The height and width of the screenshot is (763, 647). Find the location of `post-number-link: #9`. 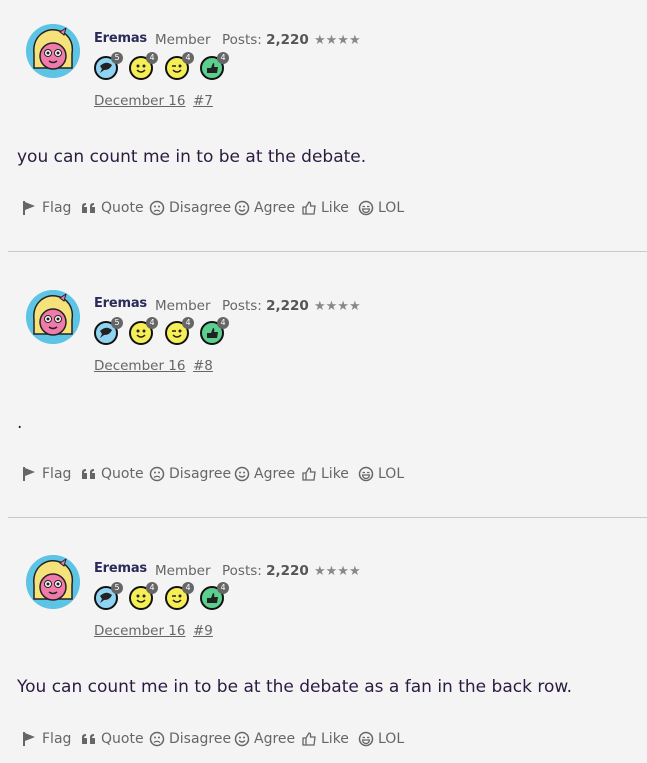

post-number-link: #9 is located at coordinates (203, 631).